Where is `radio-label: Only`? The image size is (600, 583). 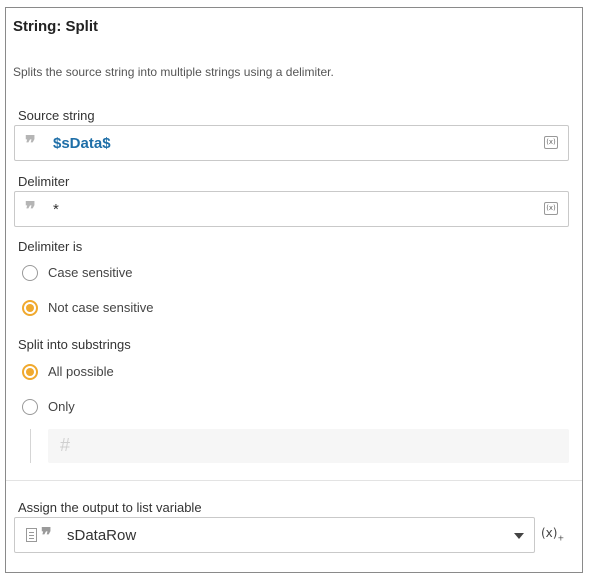
radio-label: Only is located at coordinates (61, 406).